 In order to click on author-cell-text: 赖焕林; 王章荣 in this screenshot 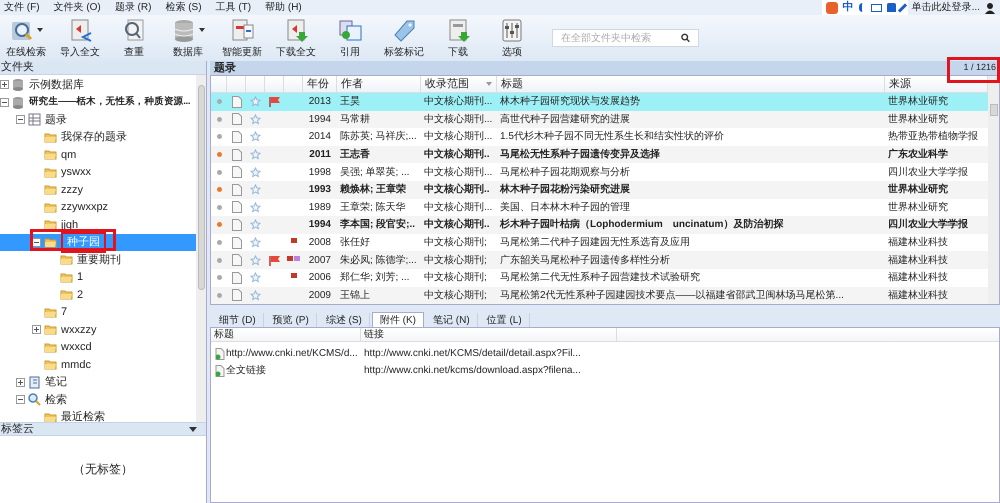, I will do `click(373, 190)`.